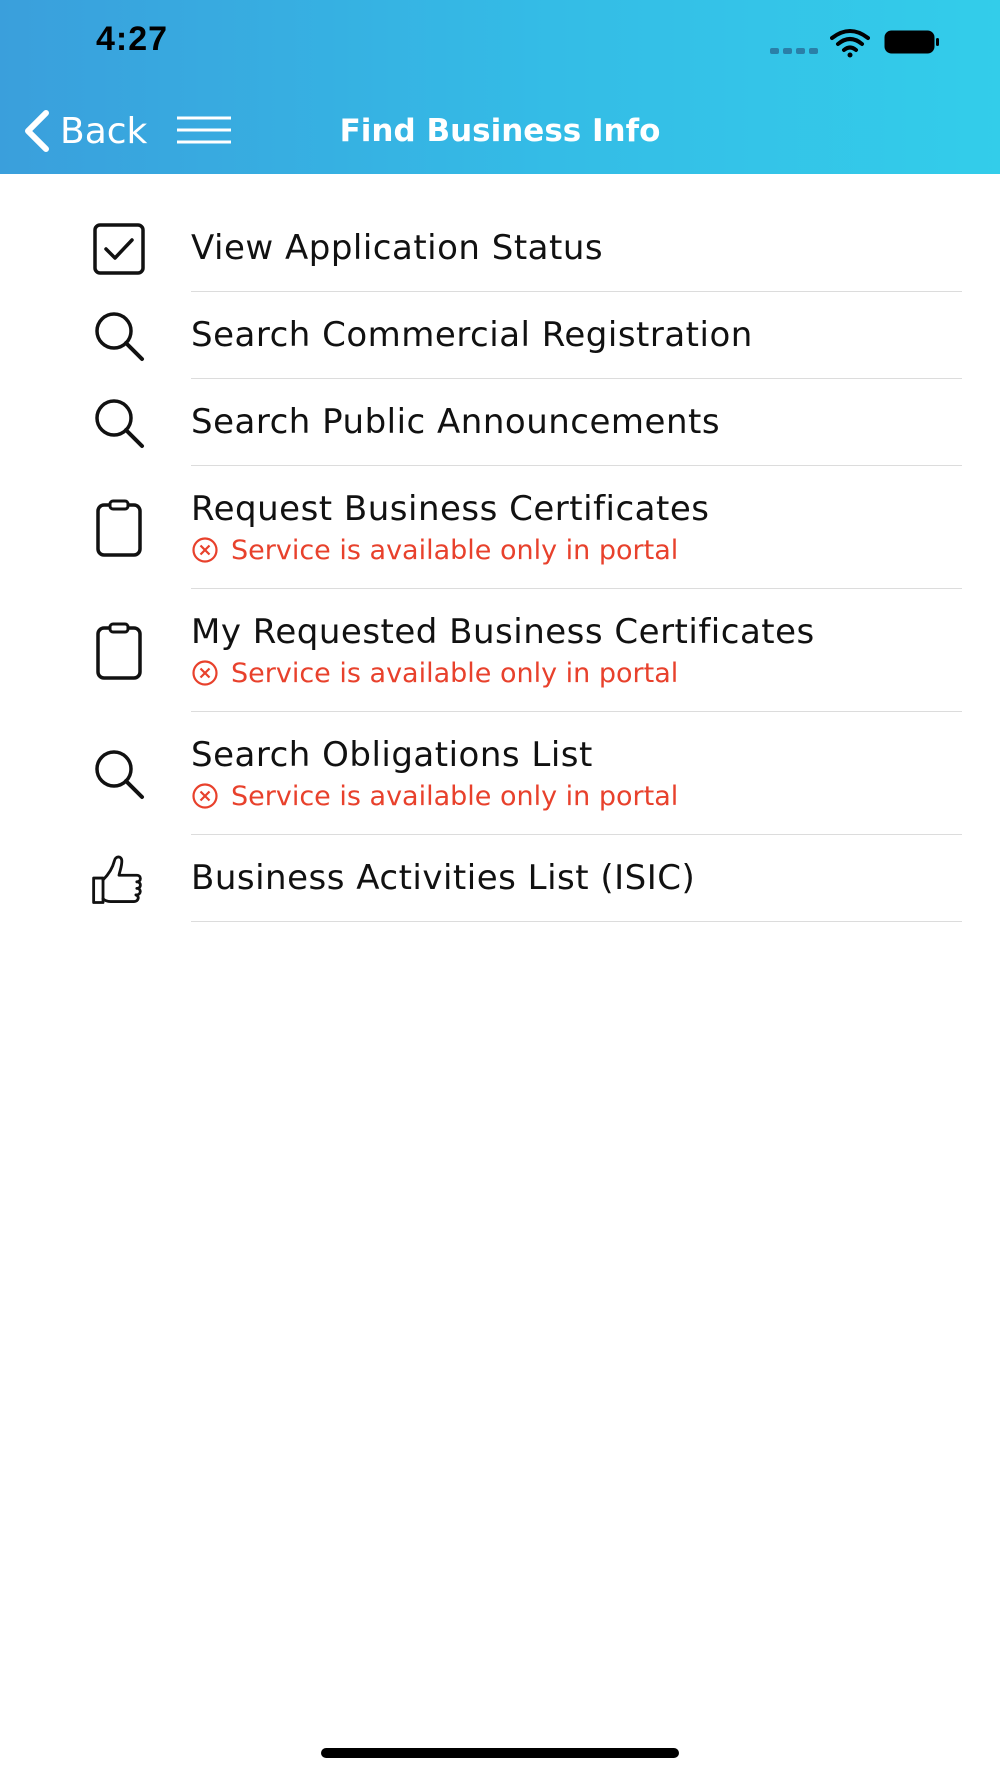 Image resolution: width=1000 pixels, height=1778 pixels. What do you see at coordinates (911, 42) in the screenshot?
I see `battery-icon` at bounding box center [911, 42].